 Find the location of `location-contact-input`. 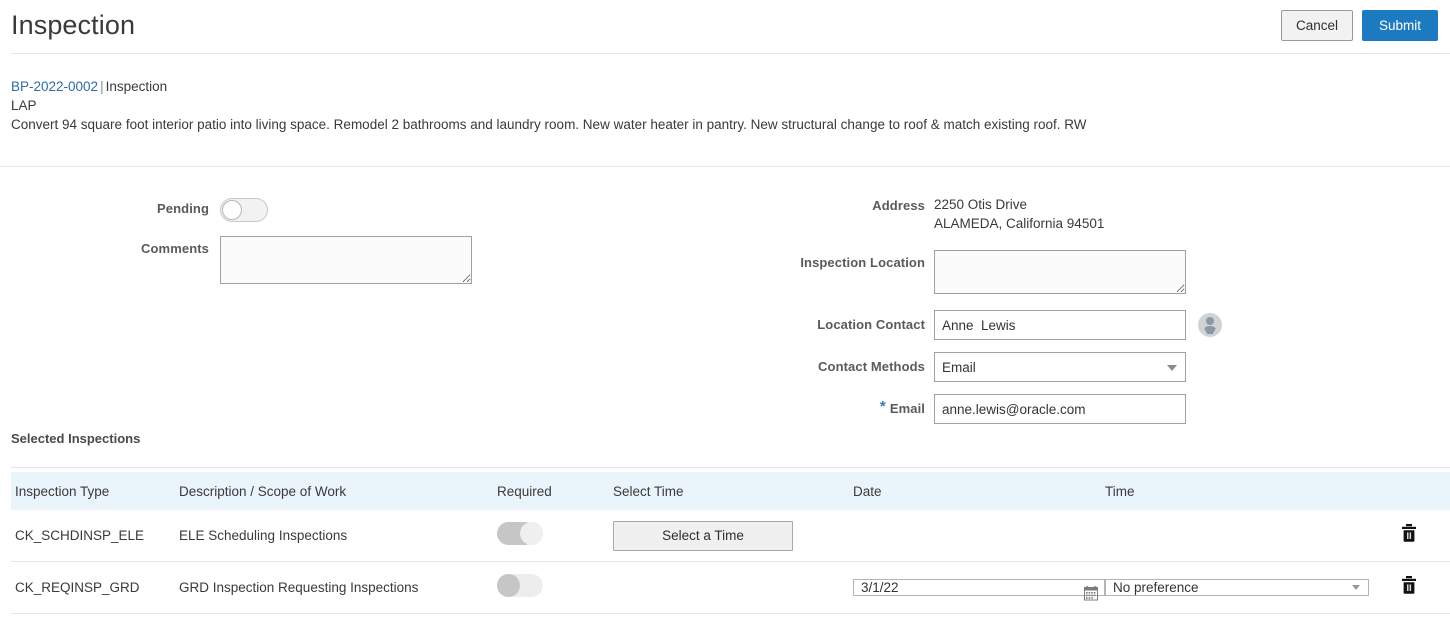

location-contact-input is located at coordinates (1060, 325).